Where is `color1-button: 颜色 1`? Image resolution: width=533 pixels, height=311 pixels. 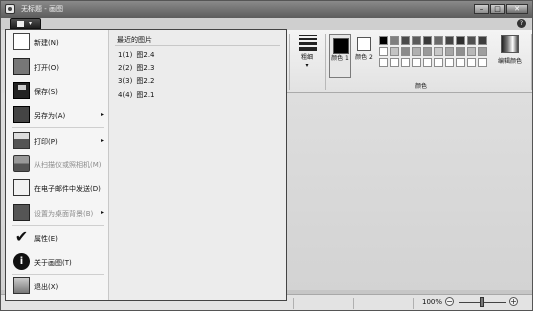
color1-button: 颜色 1 is located at coordinates (340, 56).